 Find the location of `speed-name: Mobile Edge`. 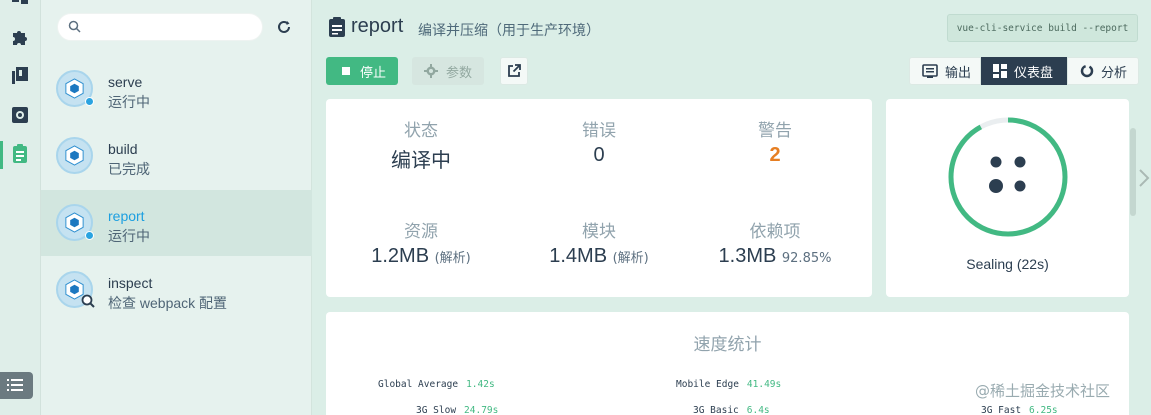

speed-name: Mobile Edge is located at coordinates (707, 384).